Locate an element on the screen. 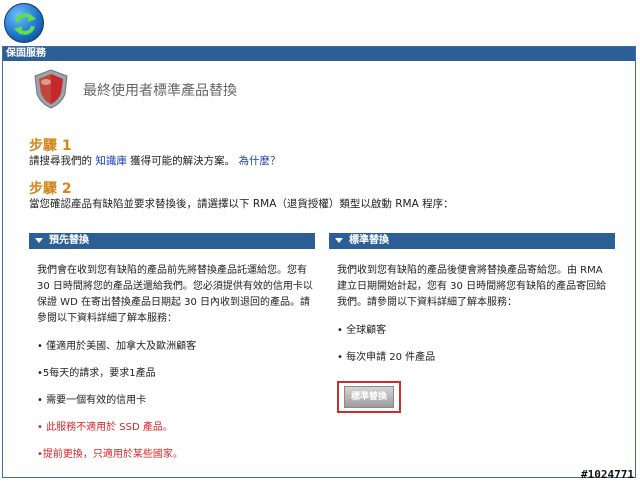  advance-warning: •提前更換，只適用於某些國家。 is located at coordinates (110, 454).